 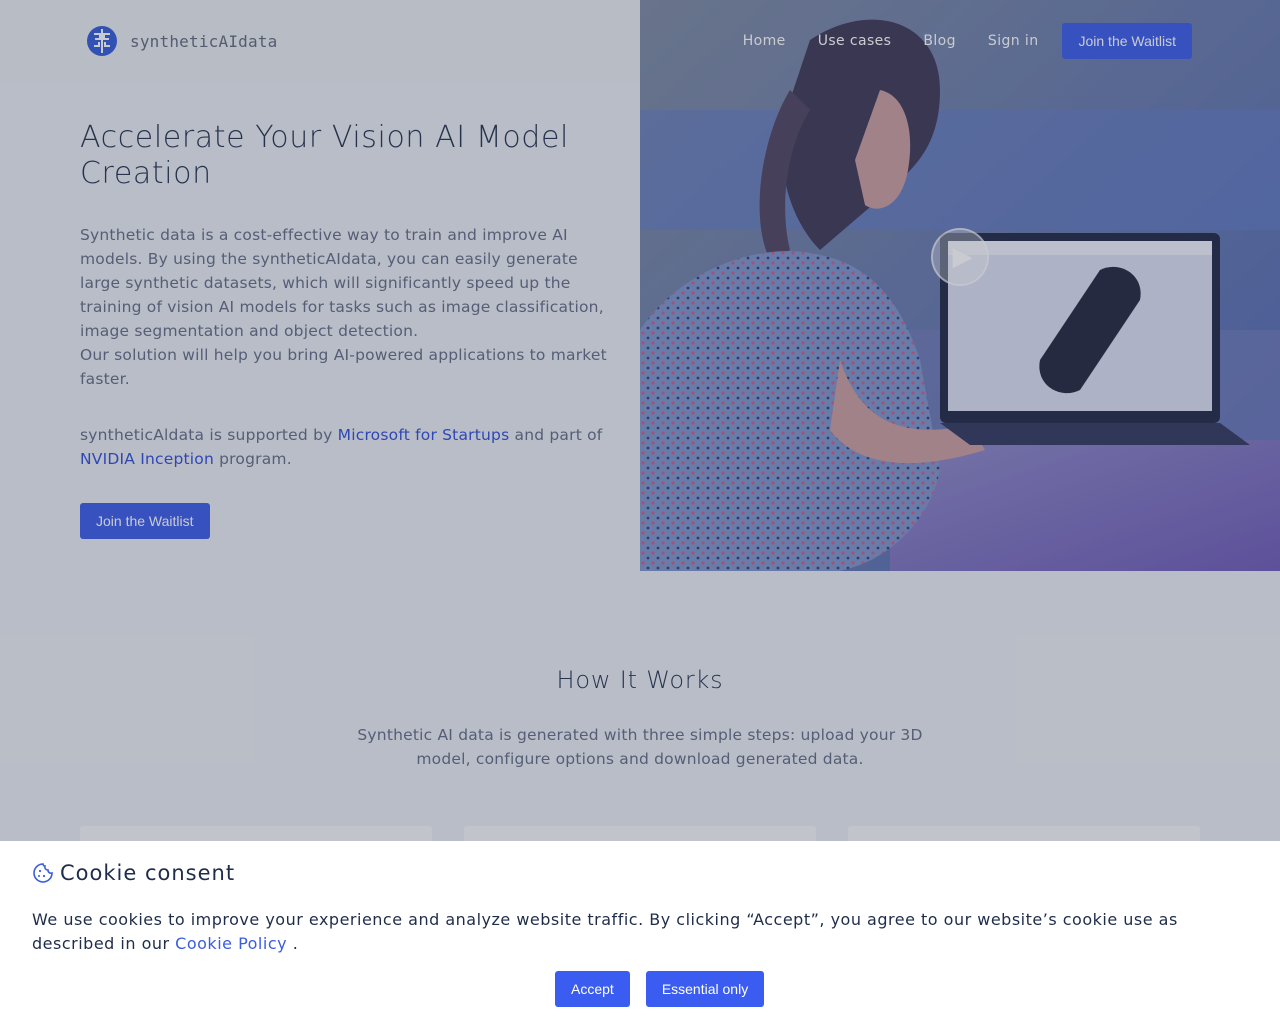 I want to click on cookie-accept-button: Accept, so click(x=592, y=989).